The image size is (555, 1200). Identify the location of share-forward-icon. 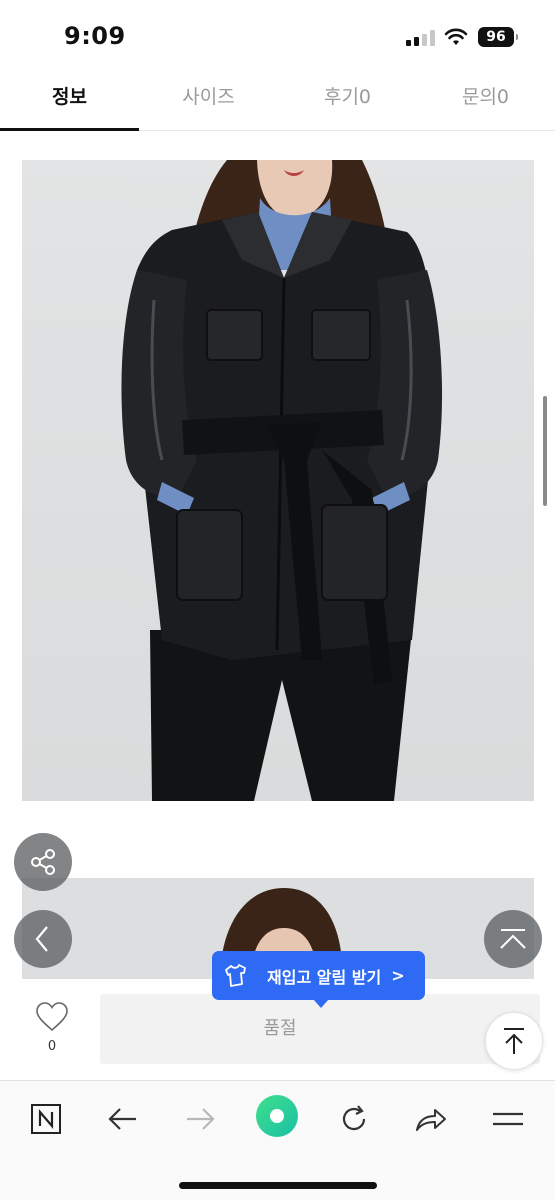
(431, 1120).